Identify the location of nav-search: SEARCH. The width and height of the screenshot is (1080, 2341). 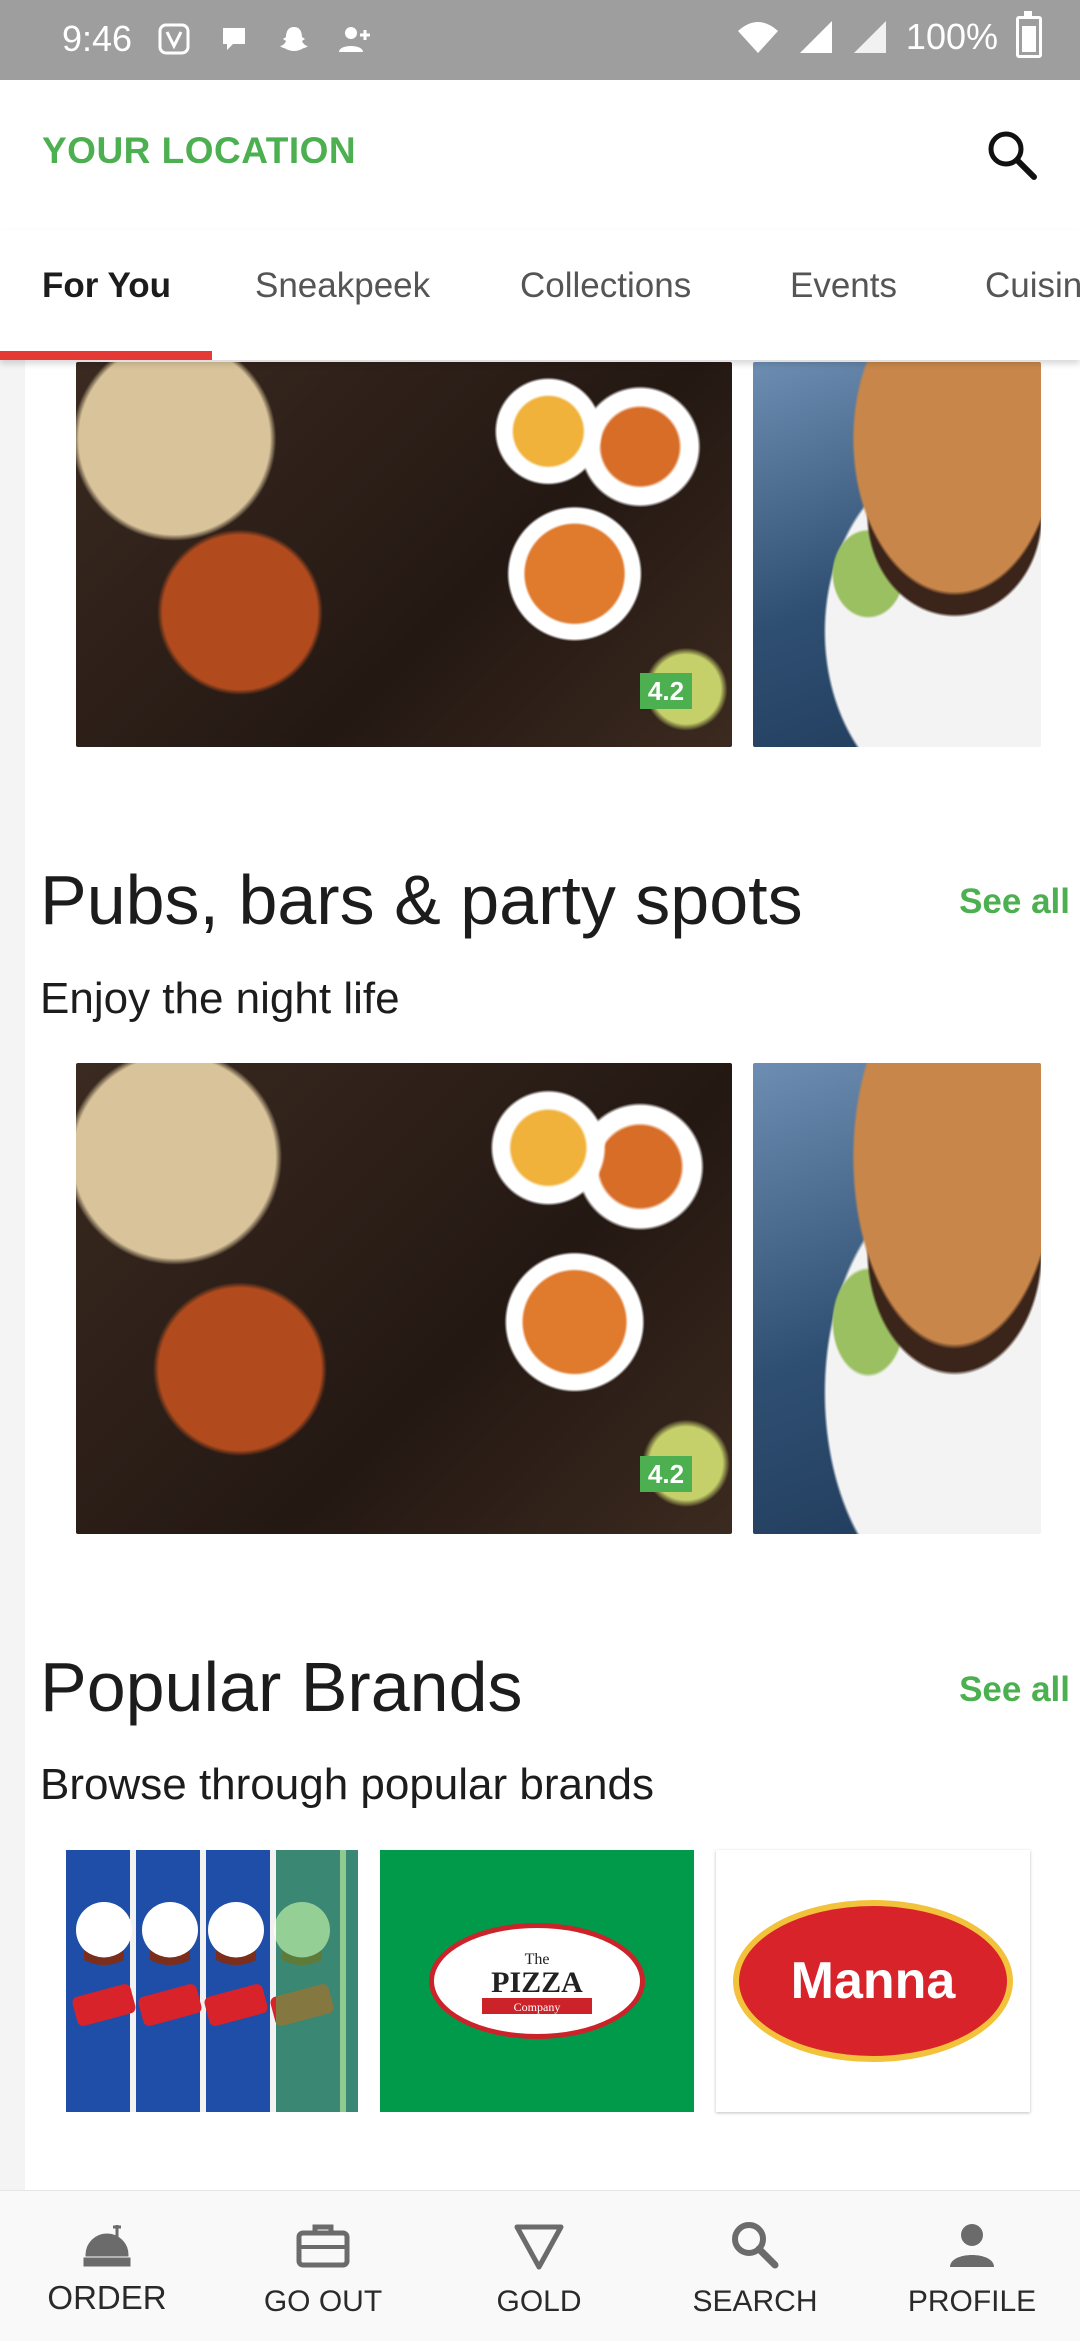
(755, 2267).